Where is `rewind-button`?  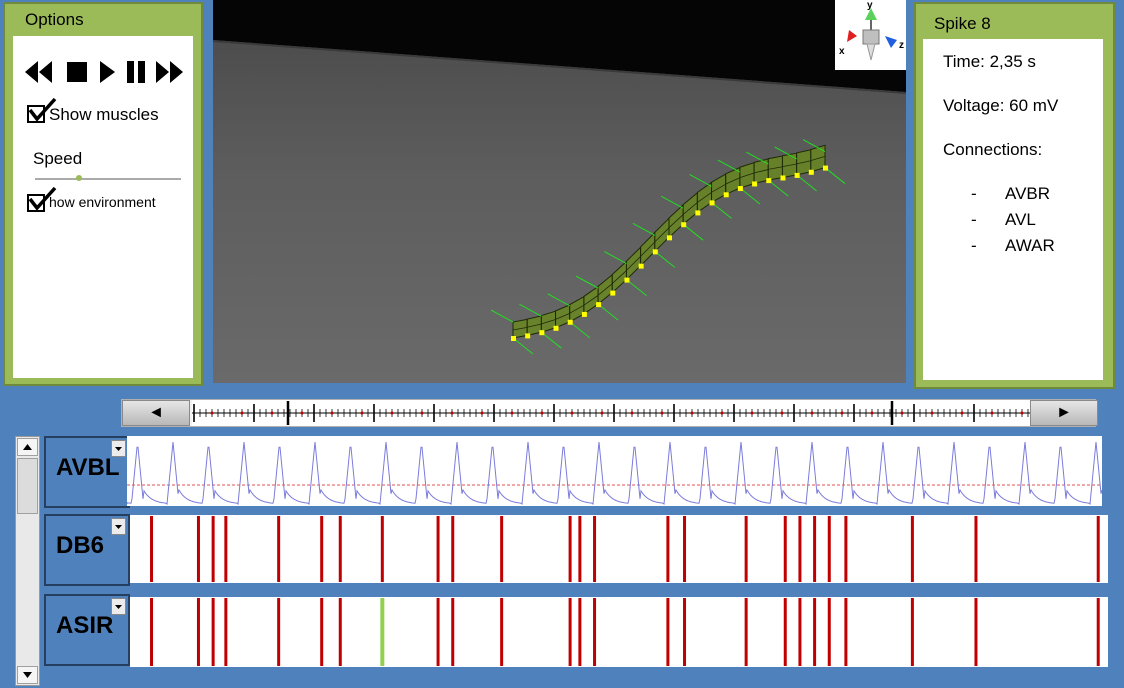 rewind-button is located at coordinates (38, 72).